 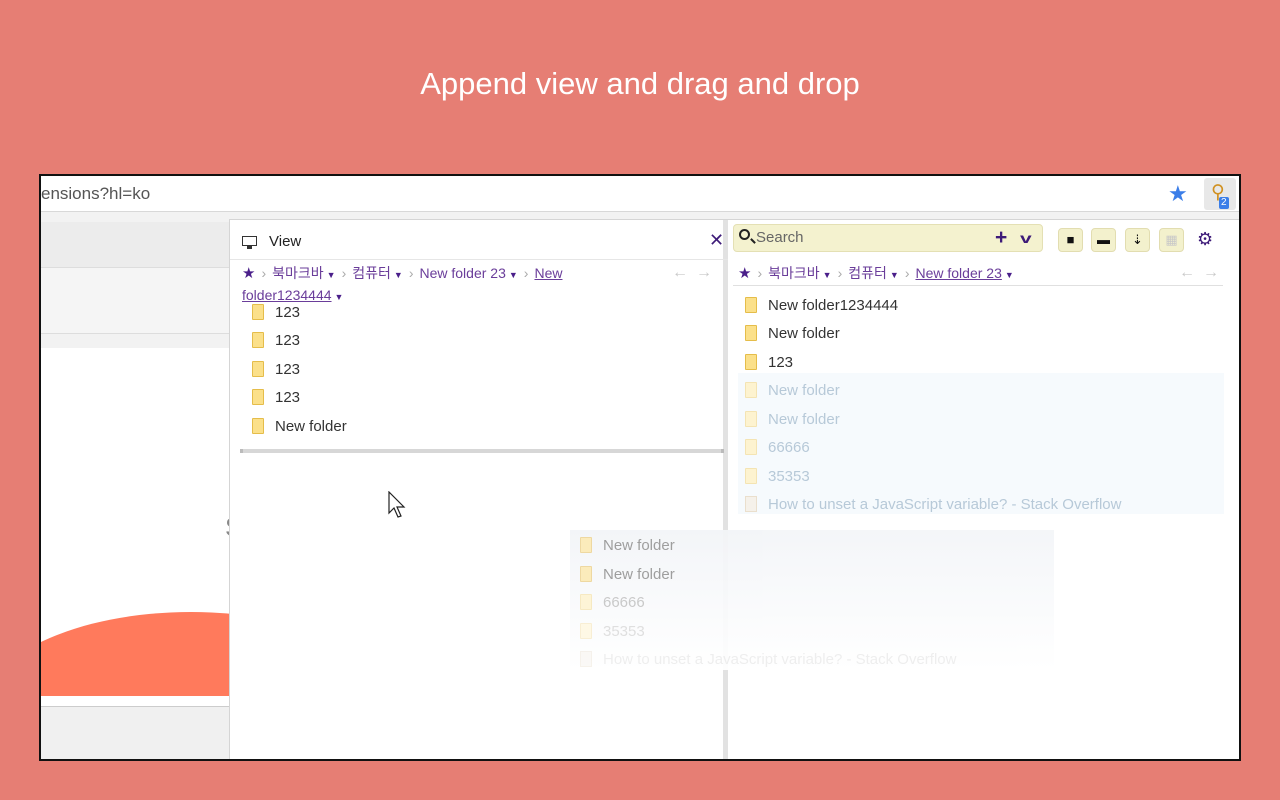 I want to click on extension-button: ⚲ 2, so click(x=1220, y=194).